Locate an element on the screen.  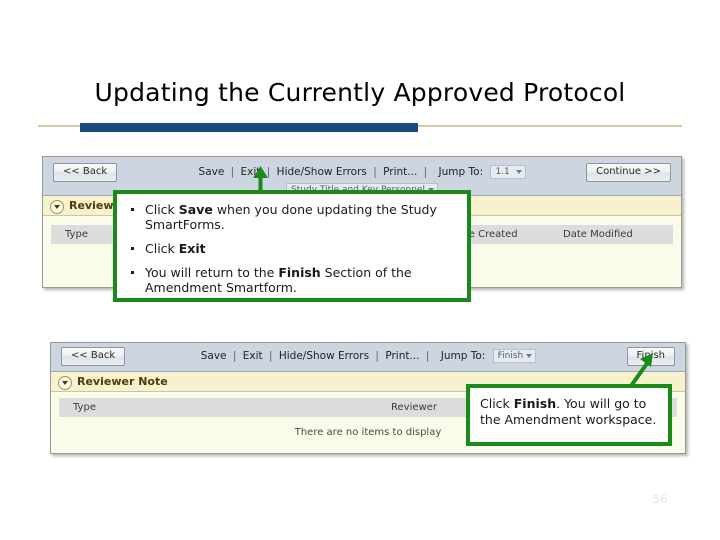
jump-to-label-bottom: Jump To: is located at coordinates (463, 356).